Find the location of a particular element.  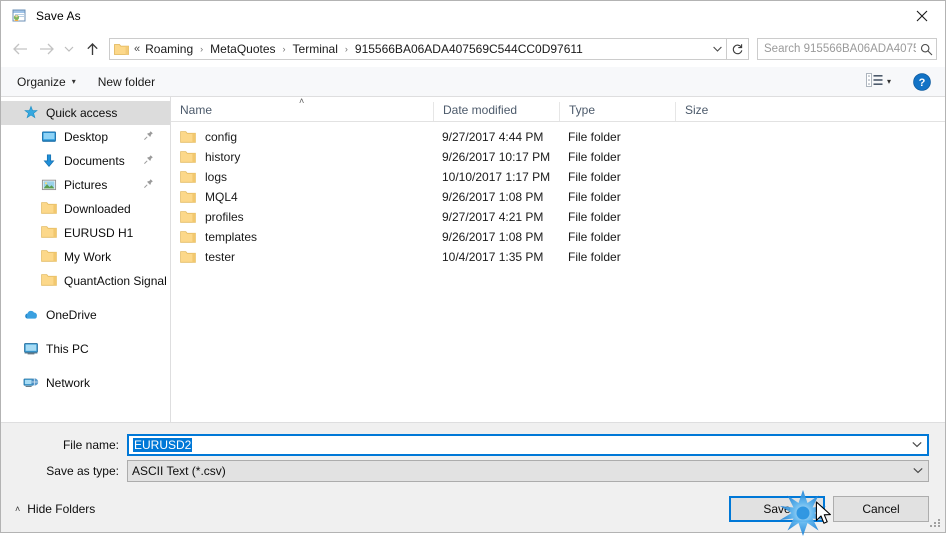

sidebar-item-documents: Documents is located at coordinates (85, 161).